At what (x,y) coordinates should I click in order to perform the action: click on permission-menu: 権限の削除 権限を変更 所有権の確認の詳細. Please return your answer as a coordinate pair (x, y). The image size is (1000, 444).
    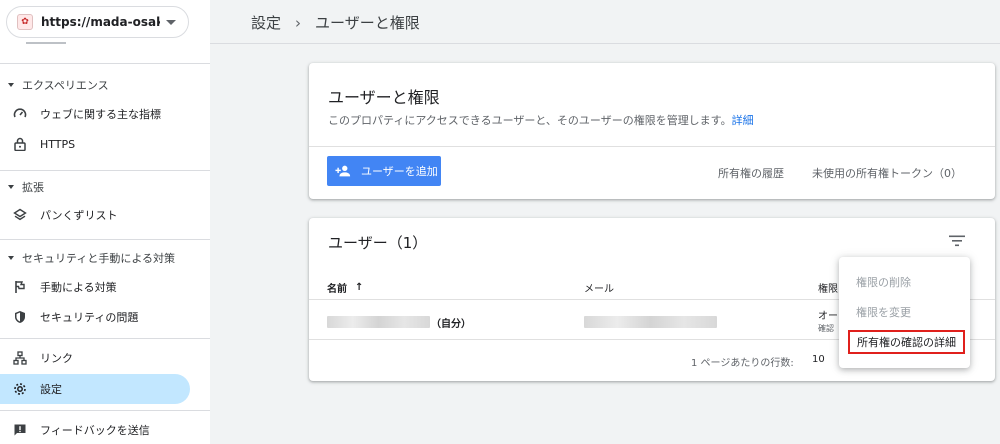
    Looking at the image, I should click on (904, 312).